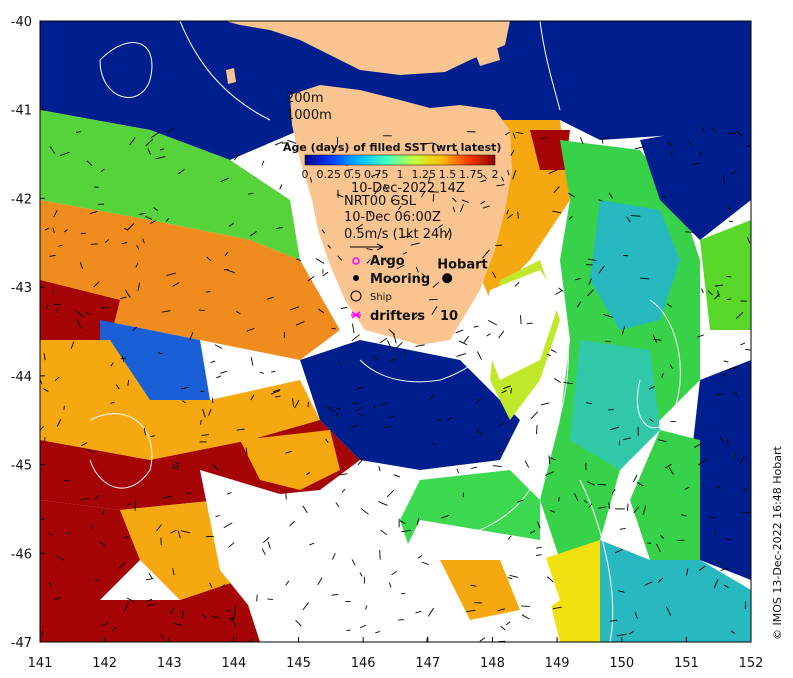  I want to click on y-tick-label: -46, so click(21, 554).